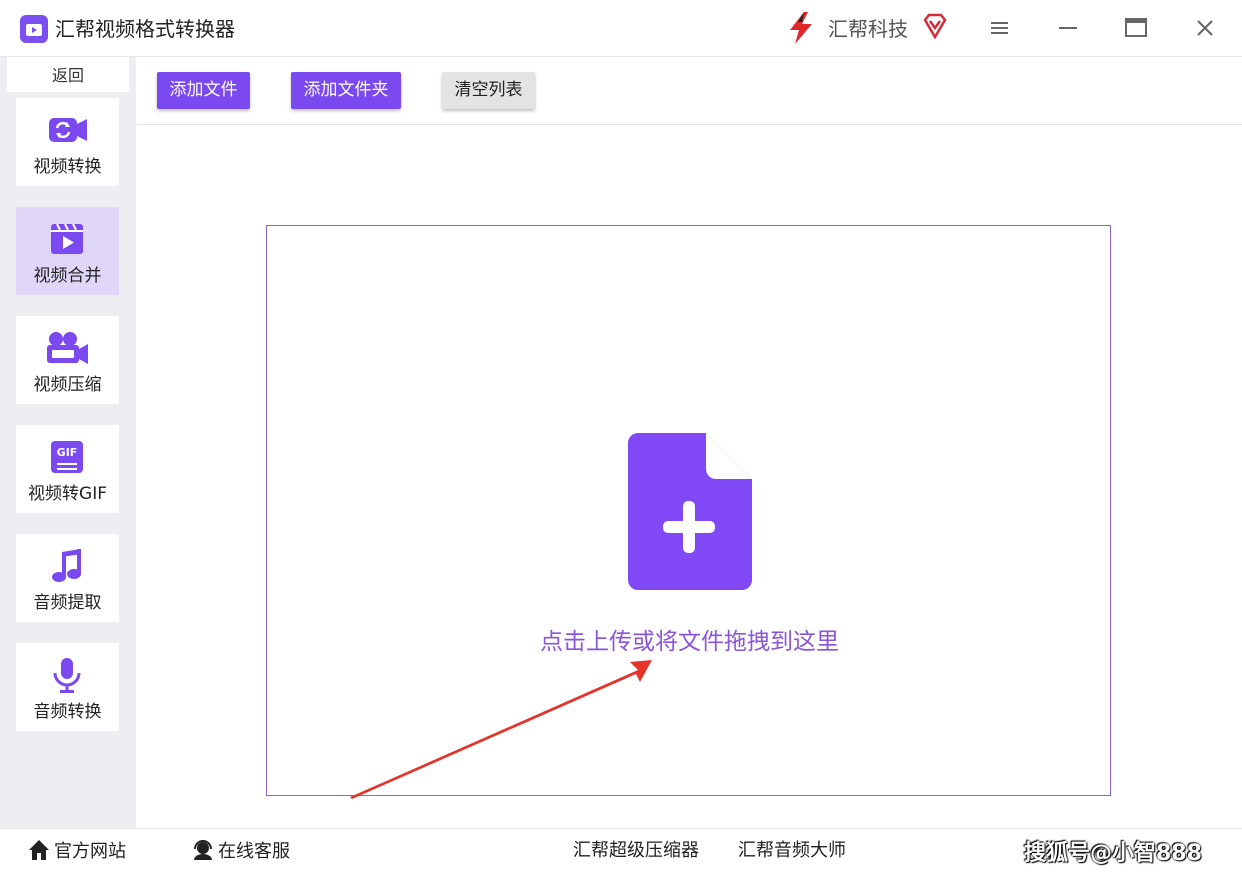  What do you see at coordinates (145, 29) in the screenshot?
I see `app-title: 汇帮视频格式转换器` at bounding box center [145, 29].